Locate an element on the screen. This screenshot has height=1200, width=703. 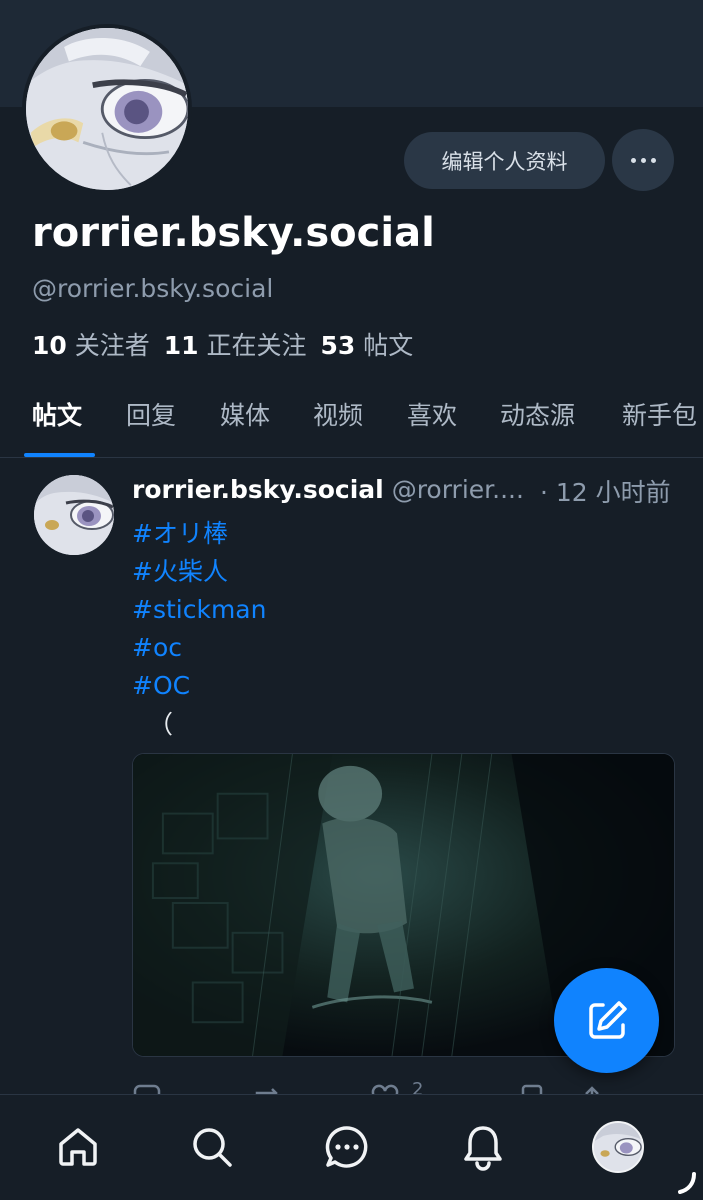
compose-icon is located at coordinates (607, 1019).